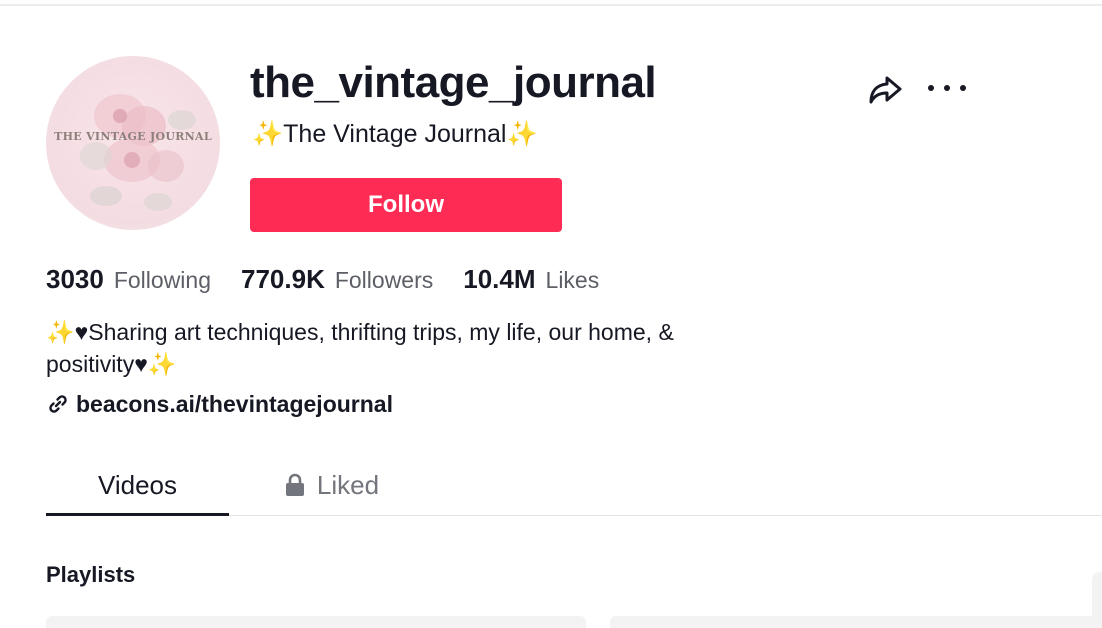 The height and width of the screenshot is (628, 1102). I want to click on likes-label: Likes, so click(572, 280).